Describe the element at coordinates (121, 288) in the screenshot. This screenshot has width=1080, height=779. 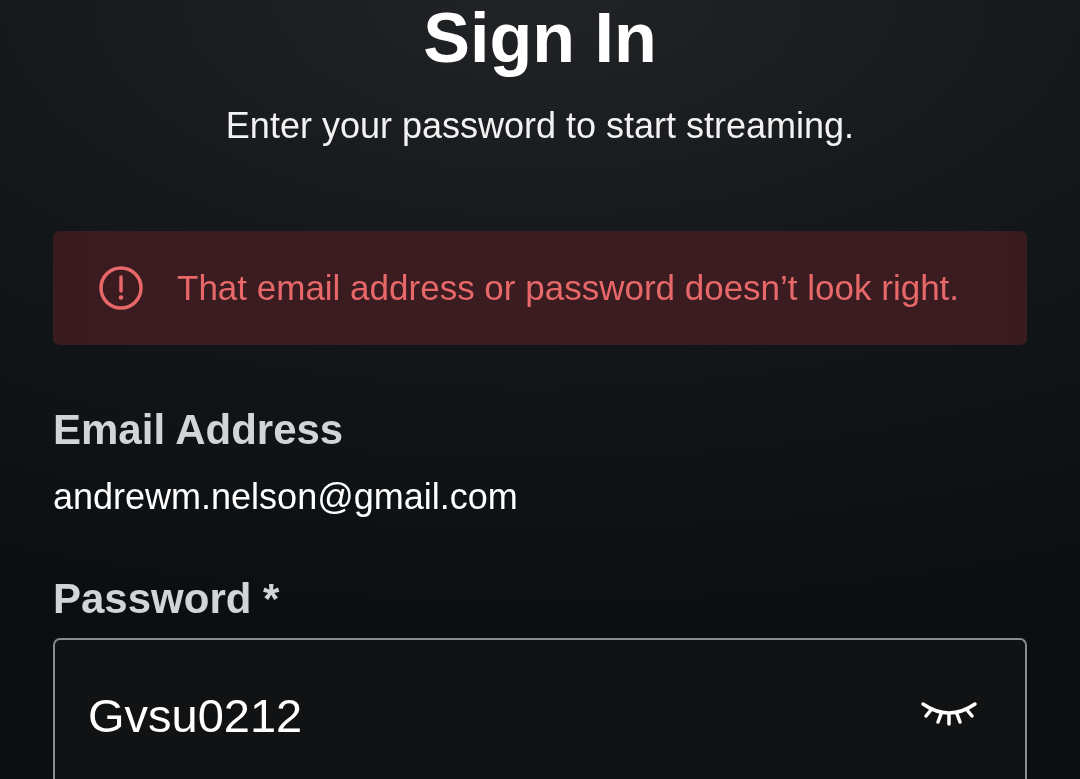
I see `alert-icon` at that location.